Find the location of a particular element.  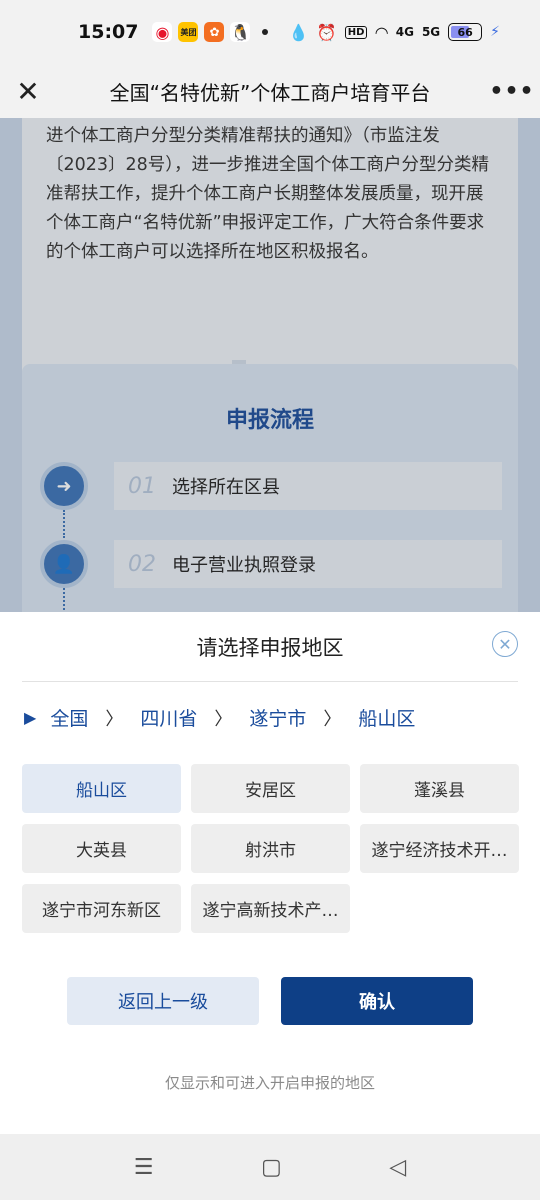

more-notifications-dot is located at coordinates (265, 32).